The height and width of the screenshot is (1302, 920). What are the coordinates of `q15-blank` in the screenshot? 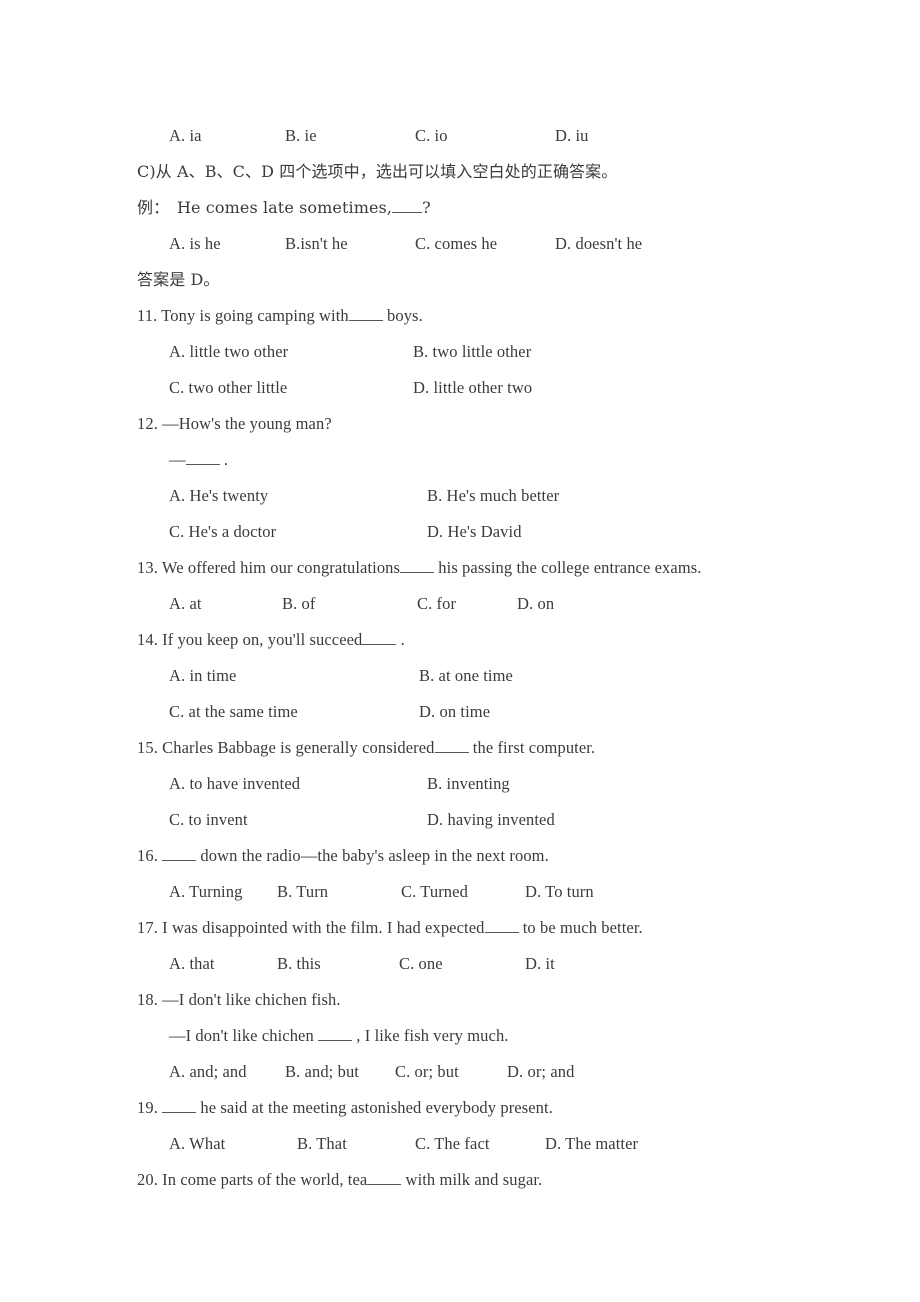 It's located at (451, 744).